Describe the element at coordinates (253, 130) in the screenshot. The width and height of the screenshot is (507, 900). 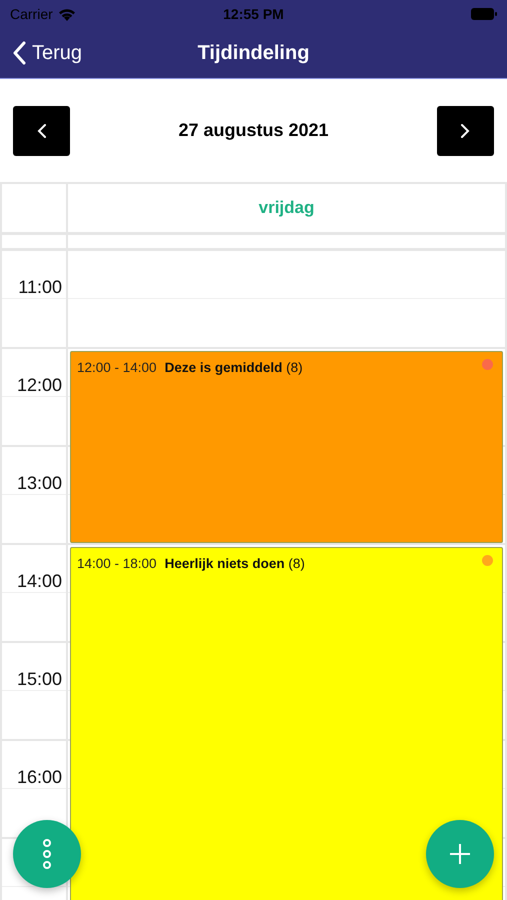
I see `date-label: 27 augustus 2021` at that location.